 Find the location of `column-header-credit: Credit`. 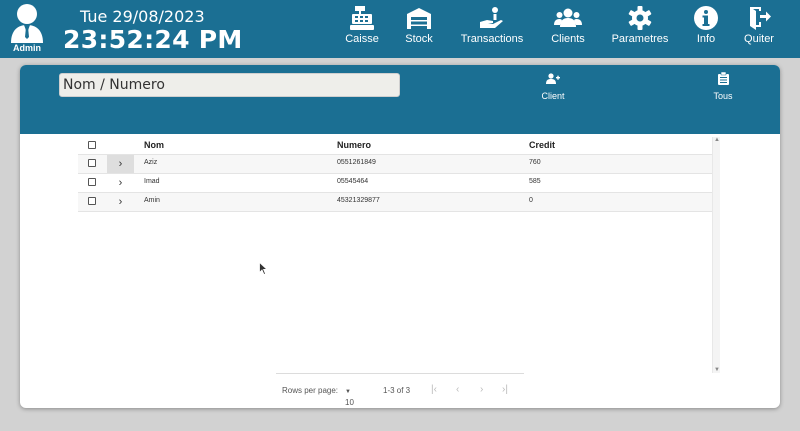

column-header-credit: Credit is located at coordinates (542, 145).